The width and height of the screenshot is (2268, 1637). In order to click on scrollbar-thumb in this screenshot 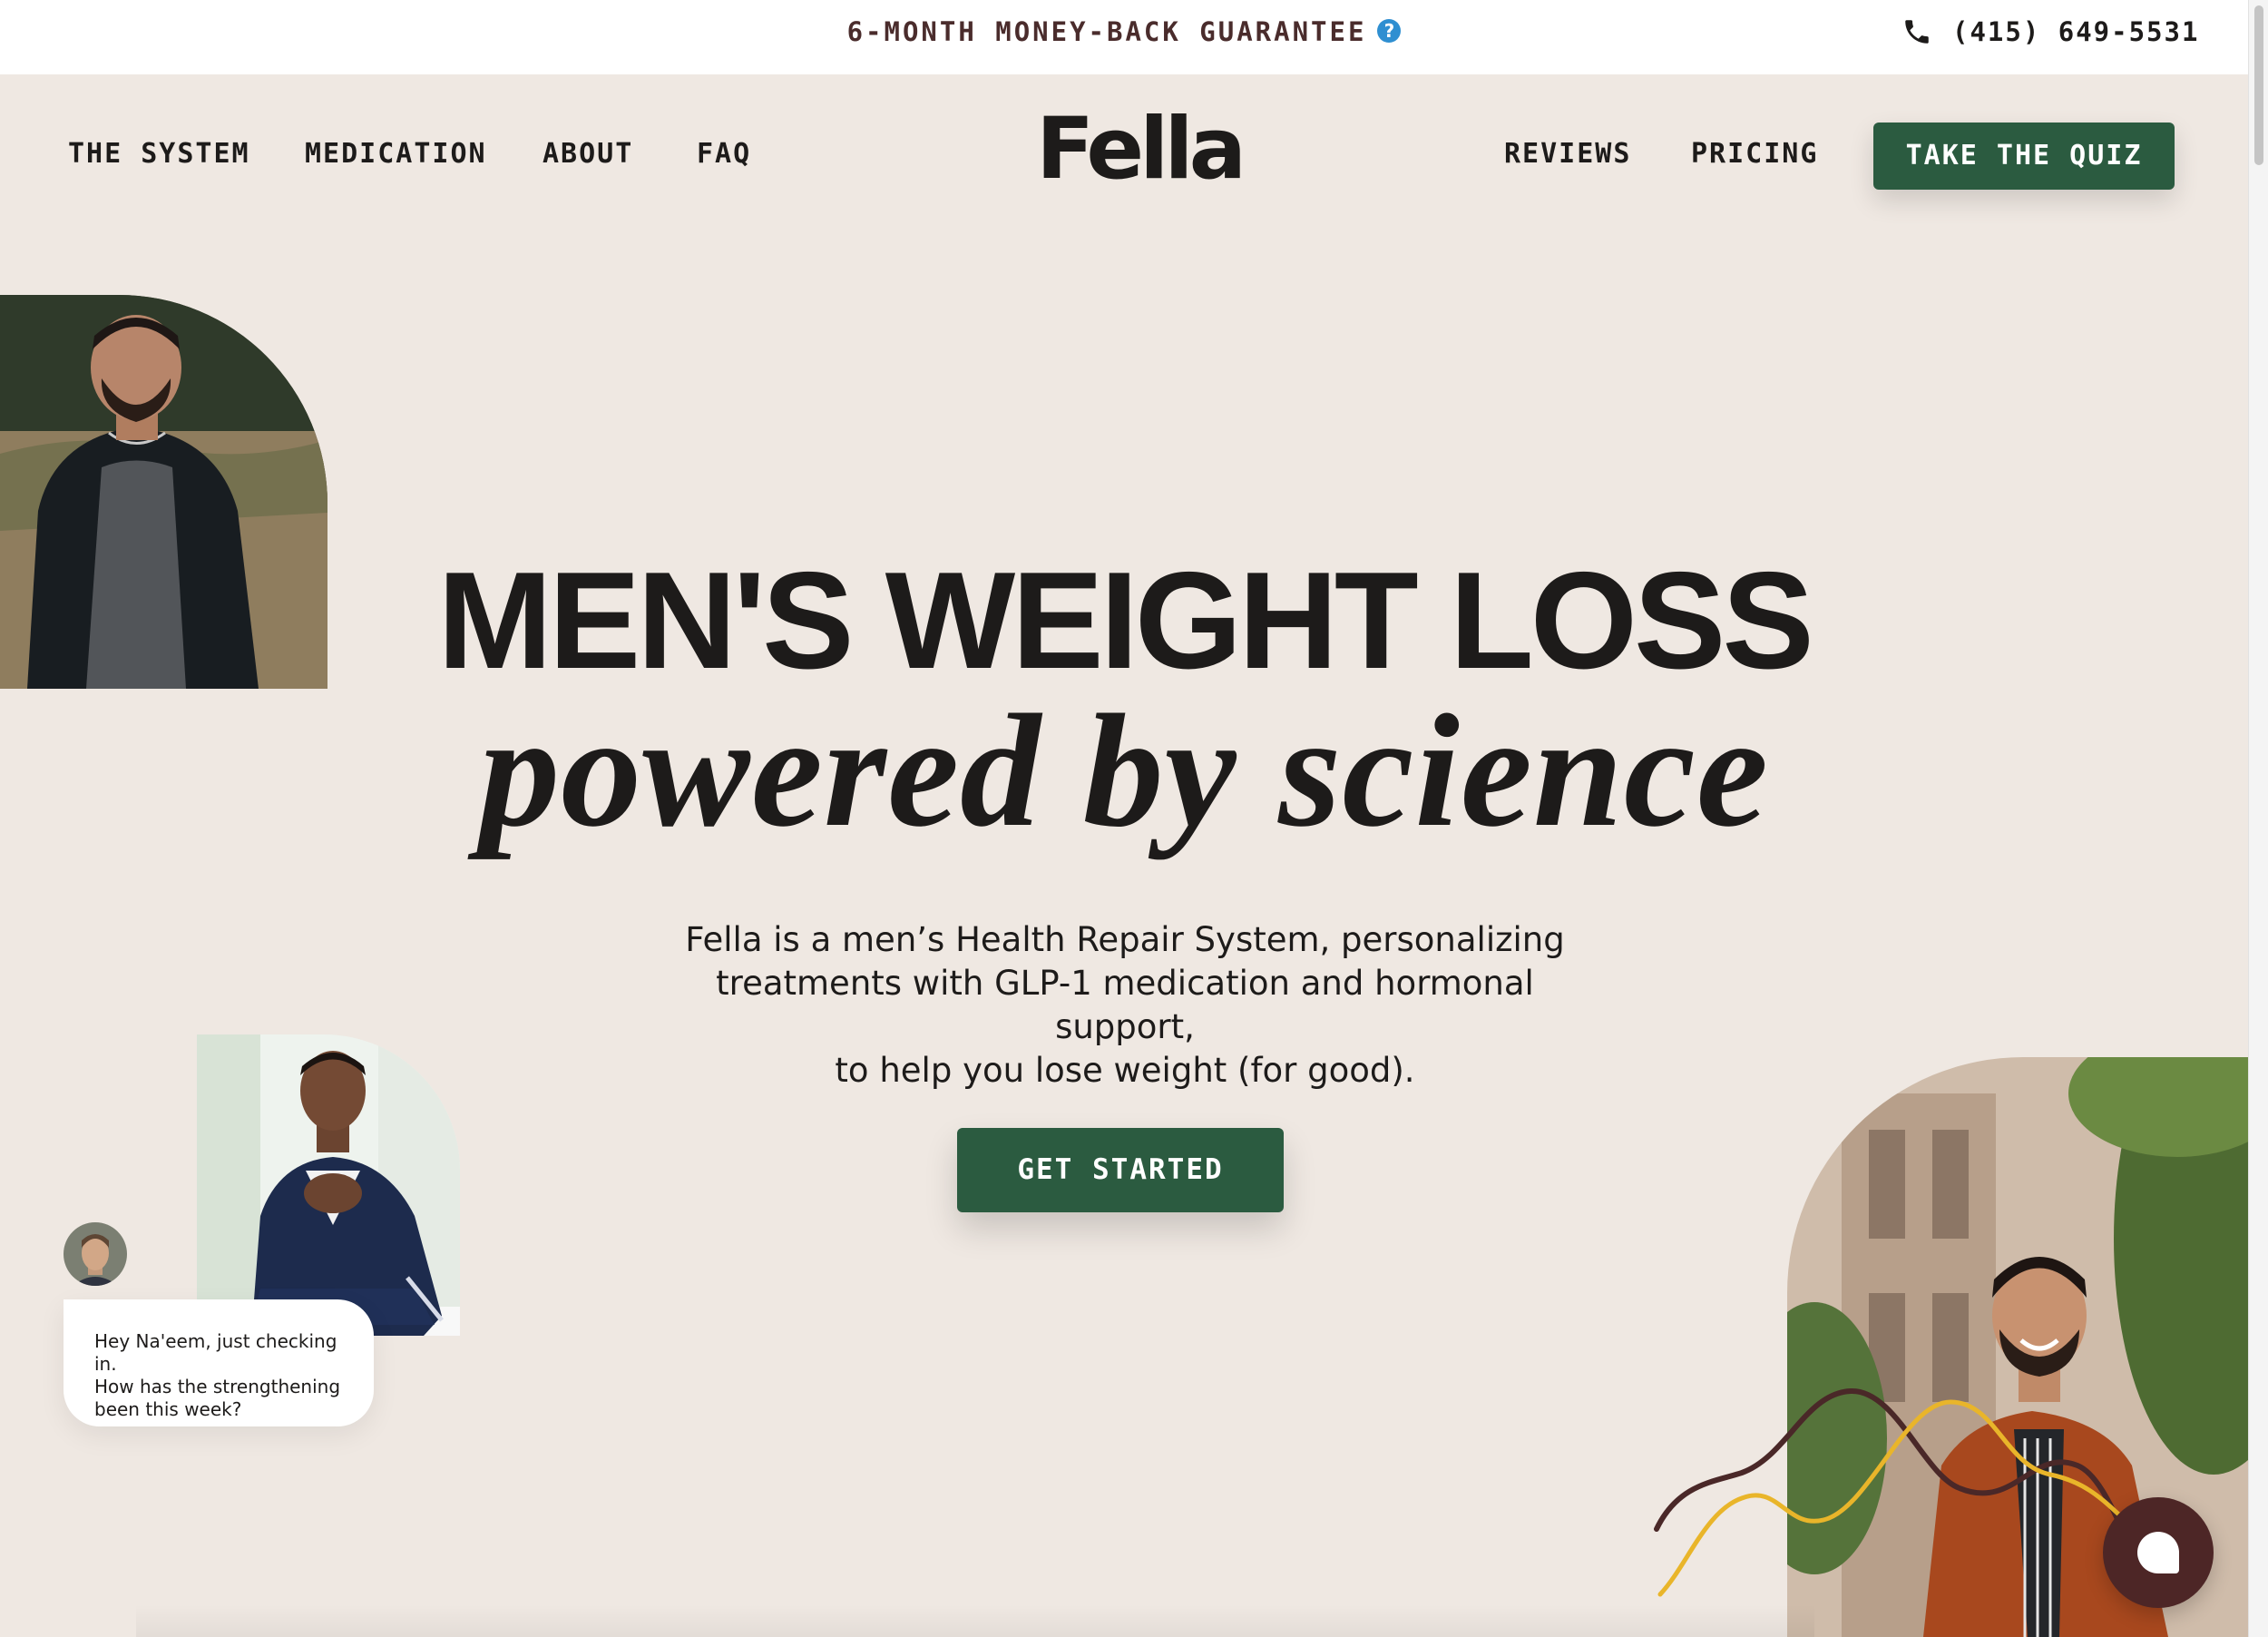, I will do `click(2259, 85)`.